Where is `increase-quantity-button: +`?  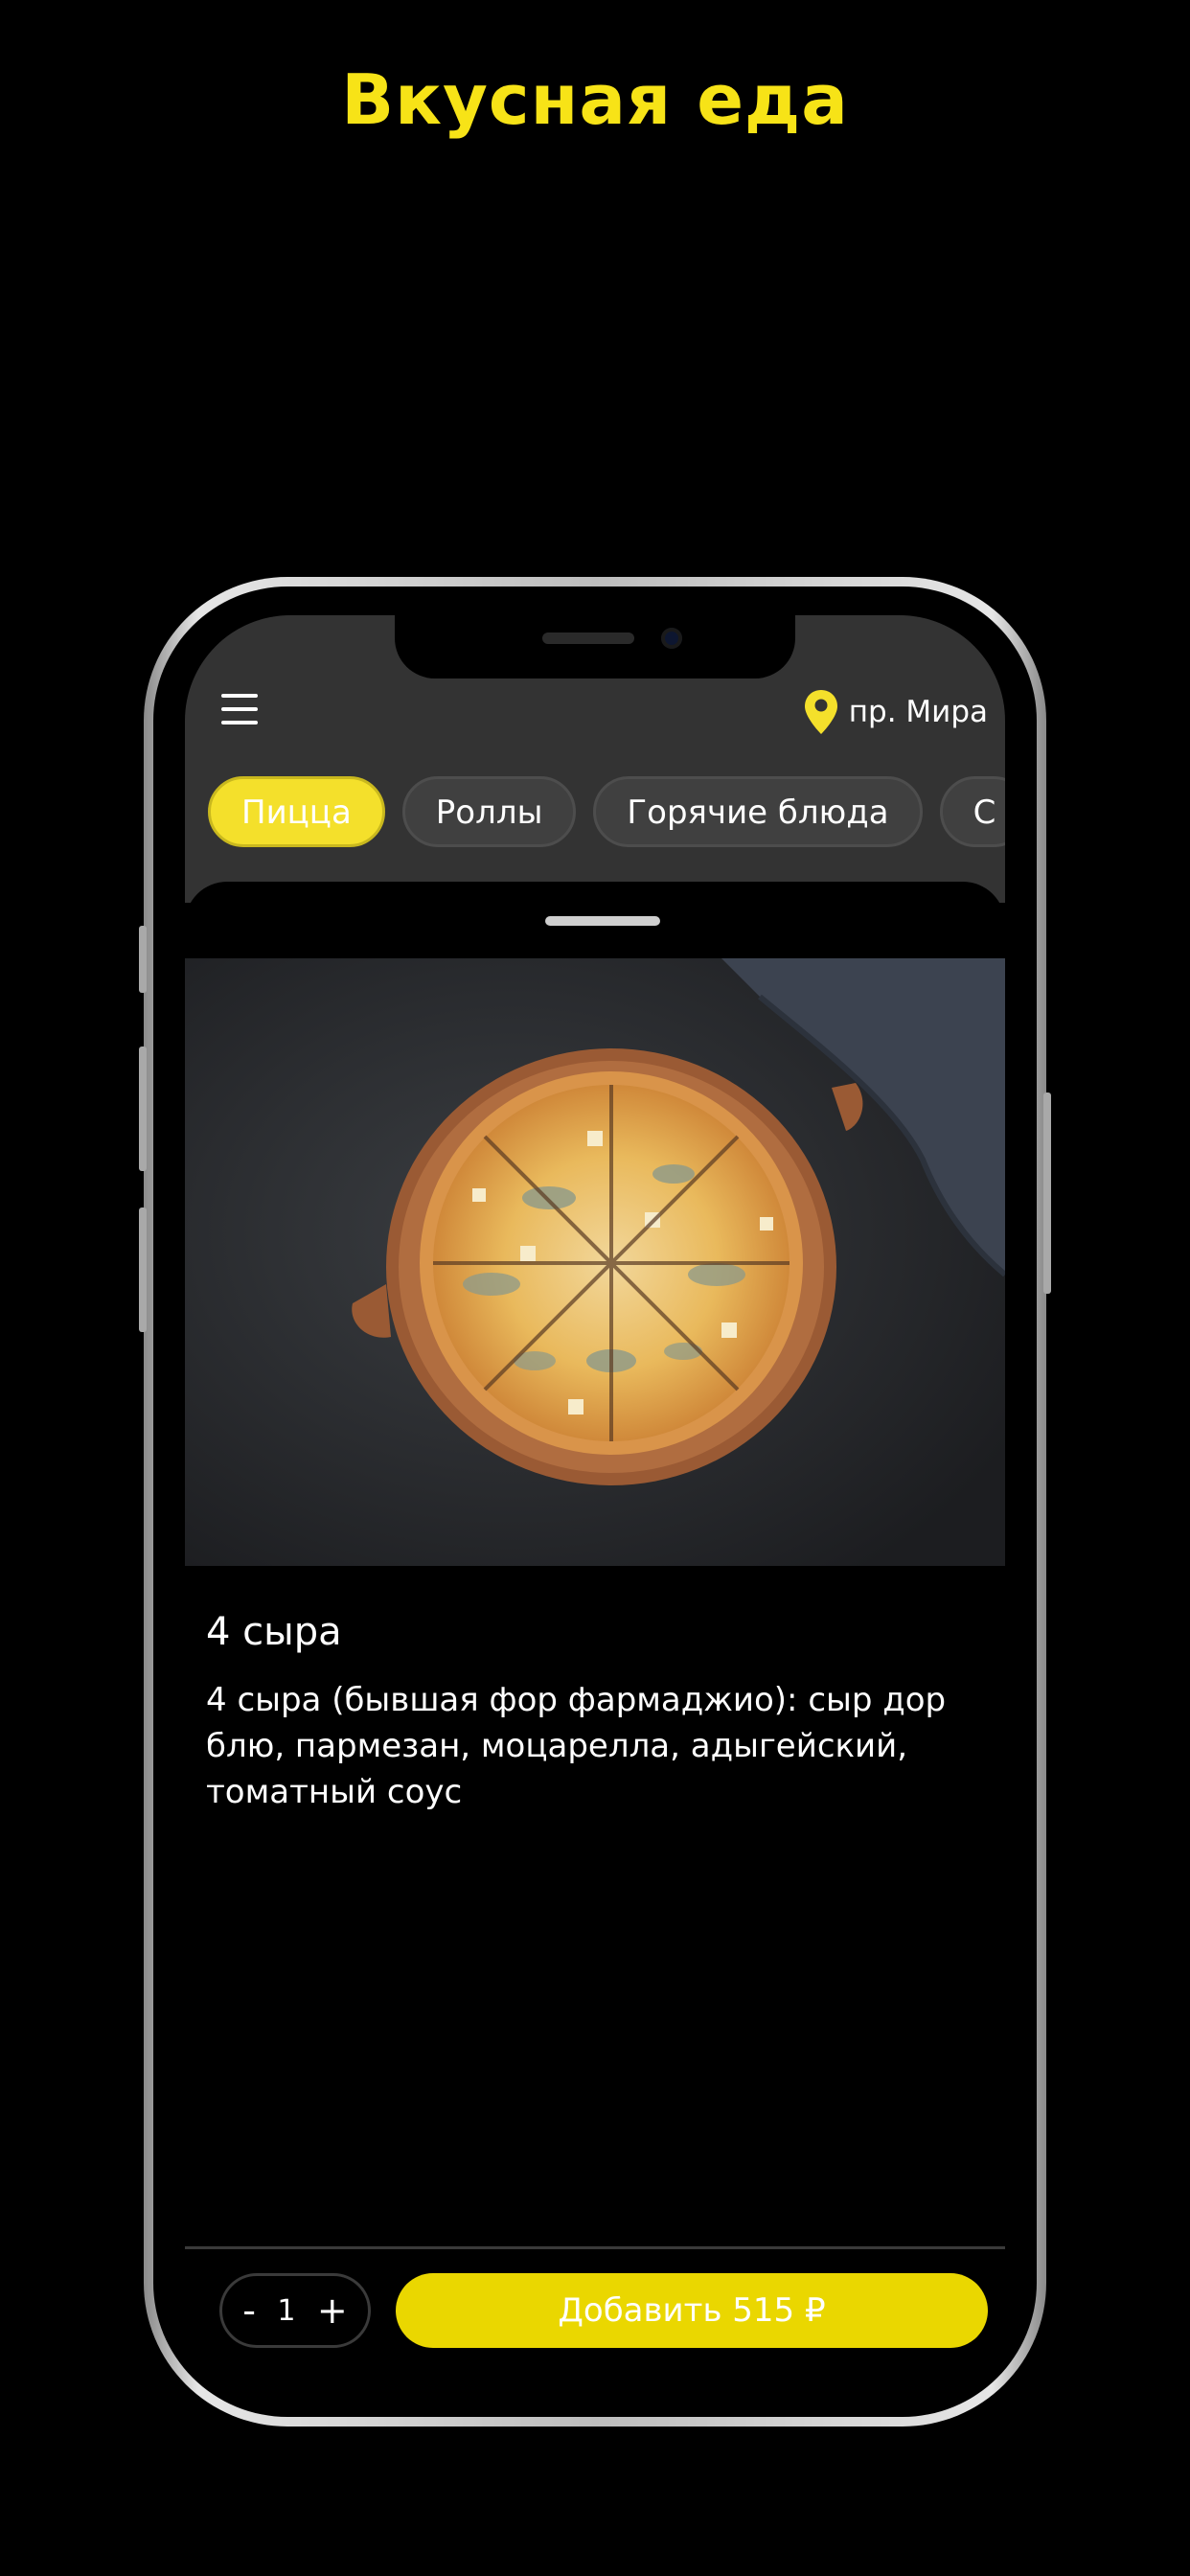
increase-quantity-button: + is located at coordinates (333, 2310).